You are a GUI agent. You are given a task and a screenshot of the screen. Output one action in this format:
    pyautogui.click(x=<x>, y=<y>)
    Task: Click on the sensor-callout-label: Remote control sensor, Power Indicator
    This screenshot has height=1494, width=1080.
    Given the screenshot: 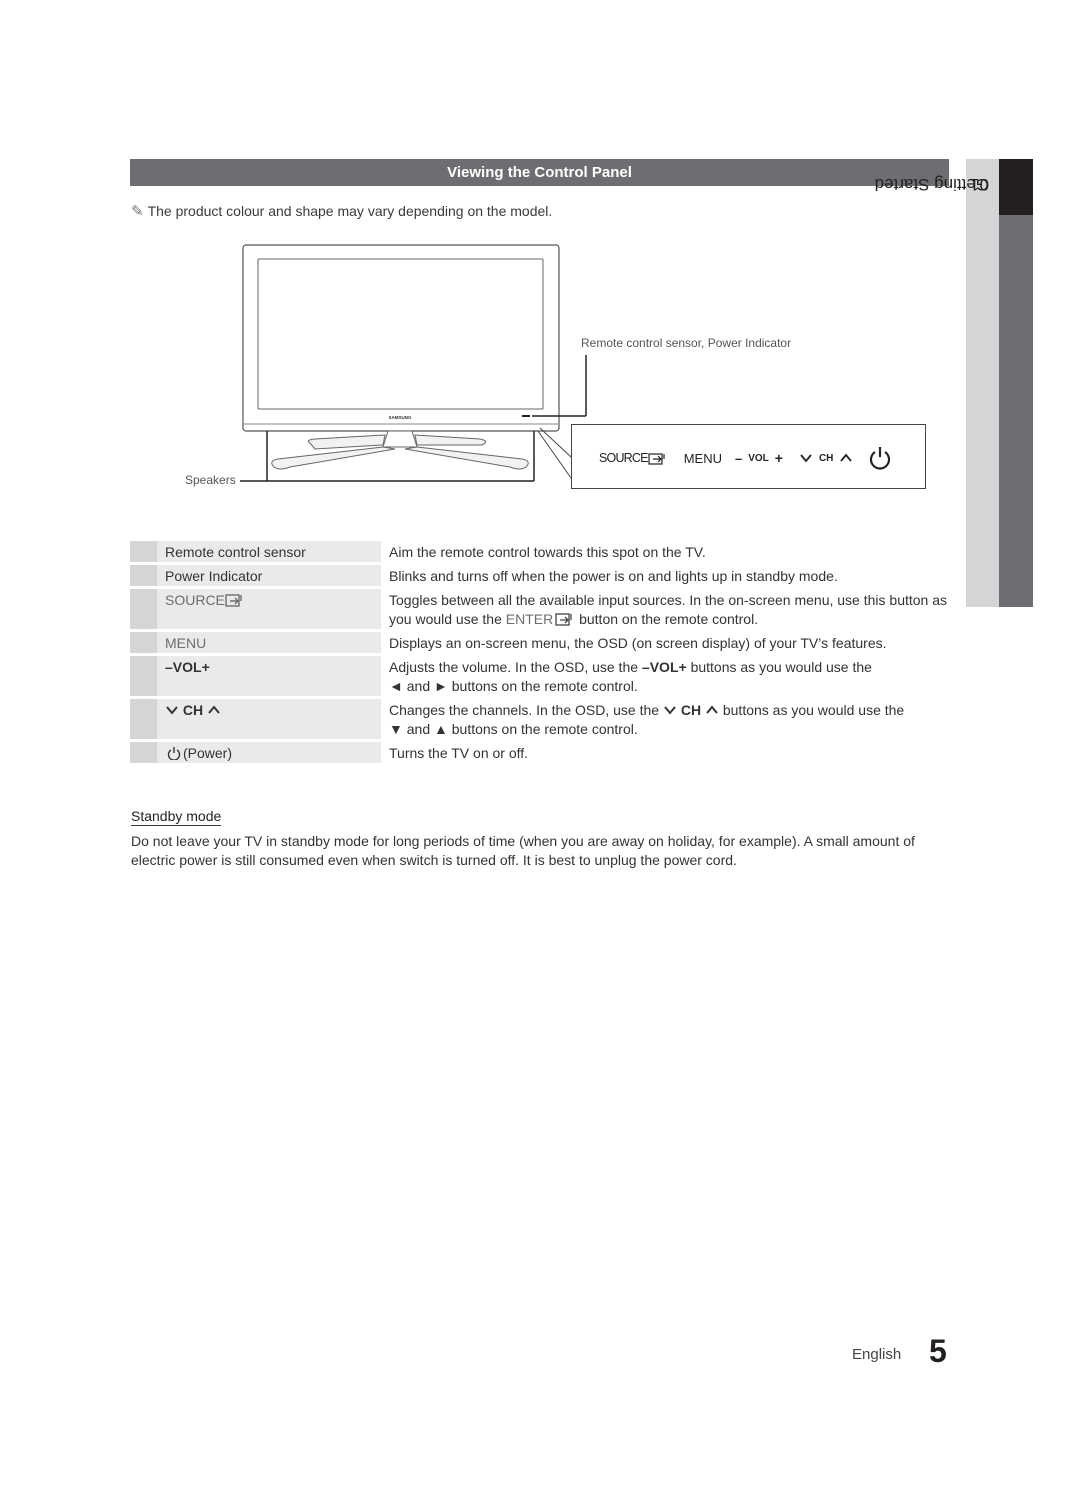 What is the action you would take?
    pyautogui.click(x=686, y=343)
    